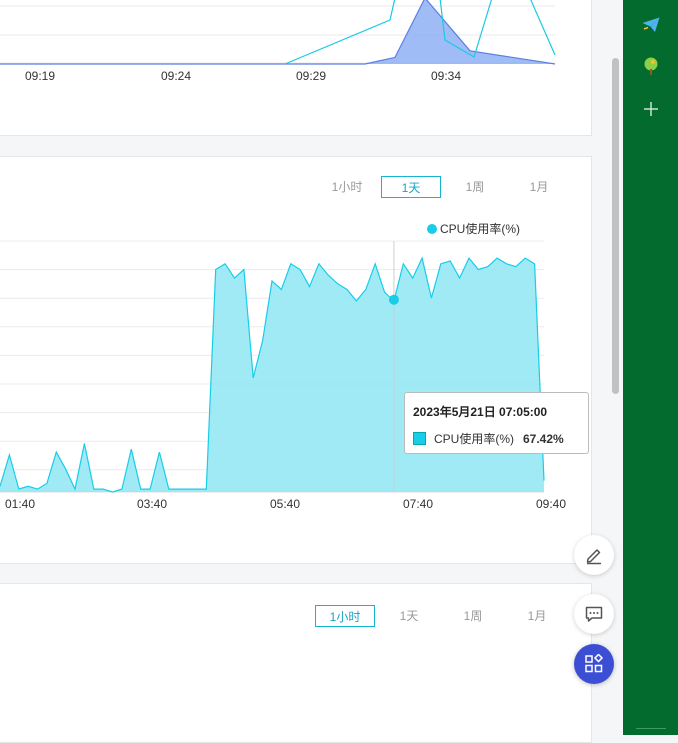  What do you see at coordinates (446, 76) in the screenshot?
I see `top-x-tick: 09:34` at bounding box center [446, 76].